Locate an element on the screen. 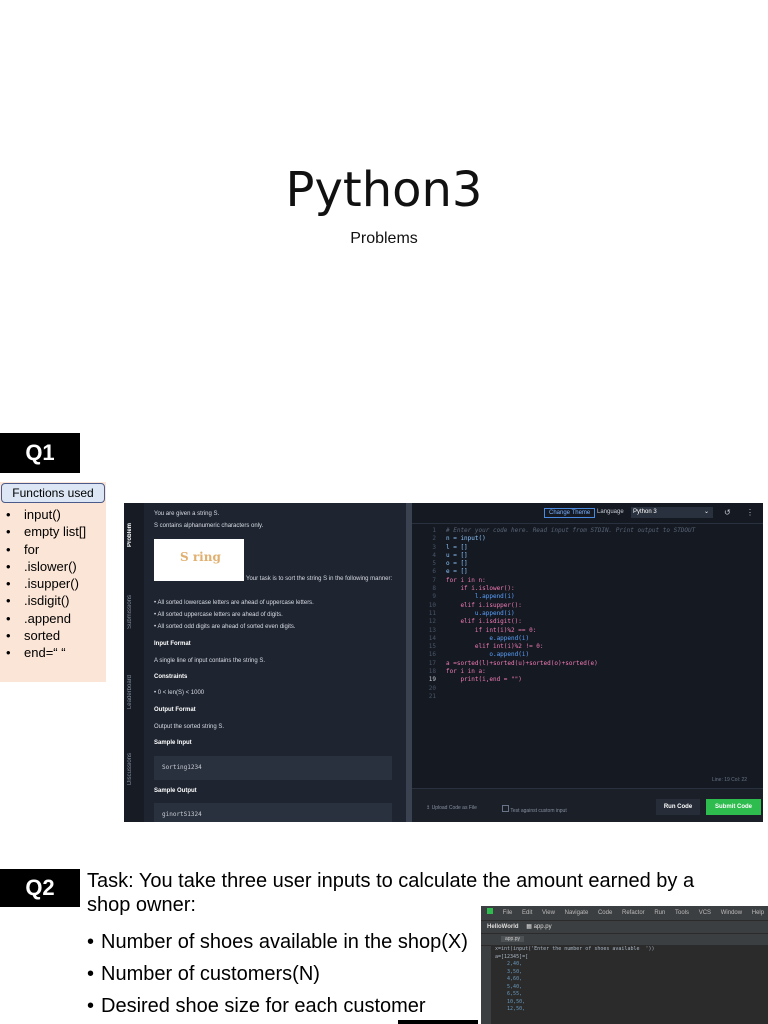 The image size is (768, 1024). q1-tag: Q1 is located at coordinates (40, 453).